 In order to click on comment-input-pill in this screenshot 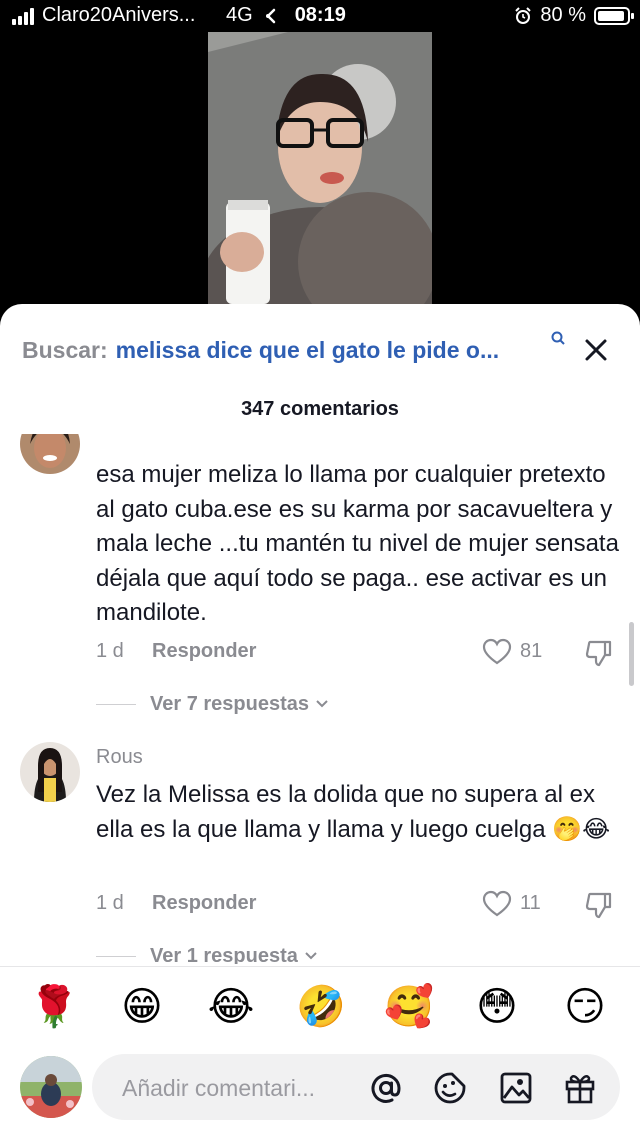, I will do `click(356, 1087)`.